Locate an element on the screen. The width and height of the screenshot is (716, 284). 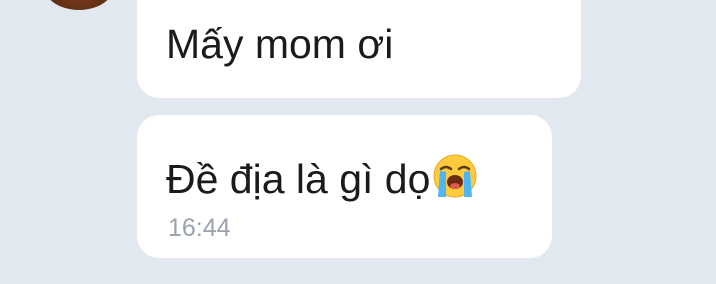
sender-avatar is located at coordinates (79, 5).